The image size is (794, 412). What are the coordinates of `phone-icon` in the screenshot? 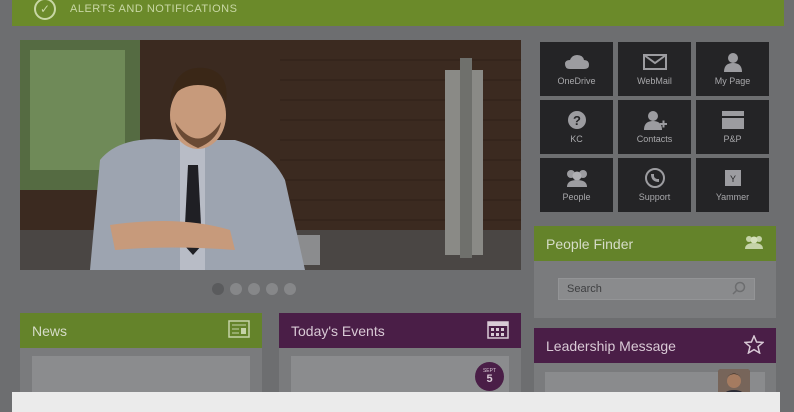 It's located at (654, 178).